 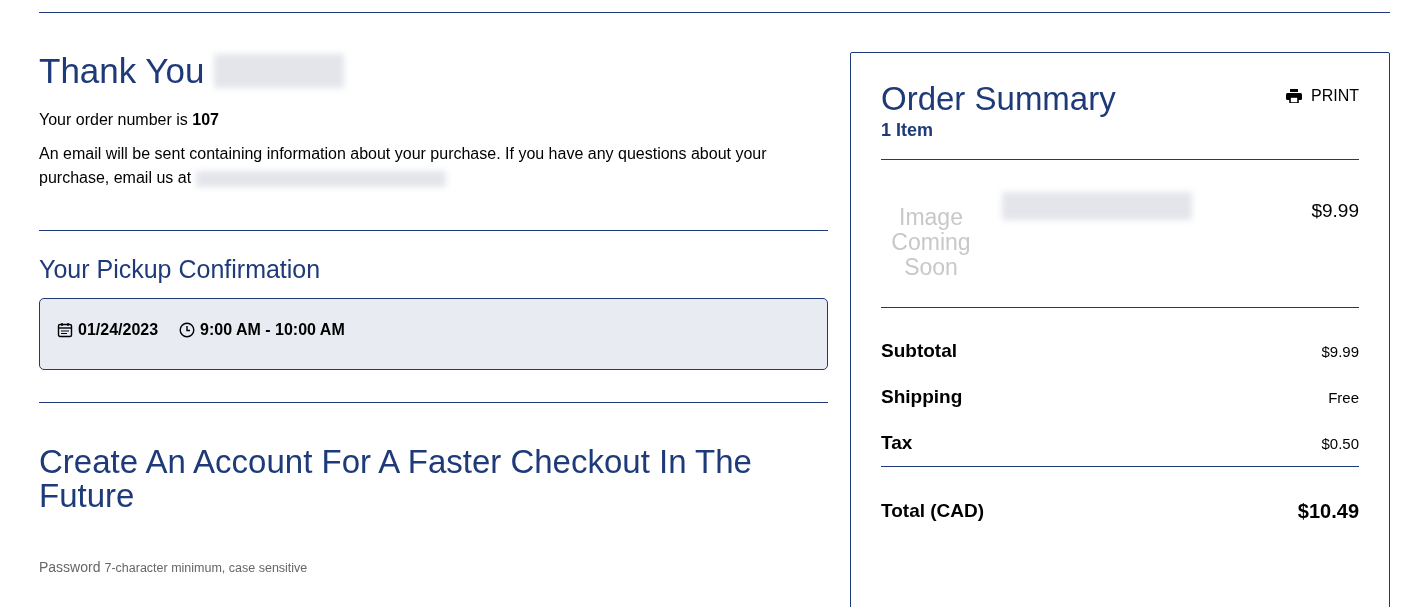 I want to click on calendar-icon, so click(x=65, y=330).